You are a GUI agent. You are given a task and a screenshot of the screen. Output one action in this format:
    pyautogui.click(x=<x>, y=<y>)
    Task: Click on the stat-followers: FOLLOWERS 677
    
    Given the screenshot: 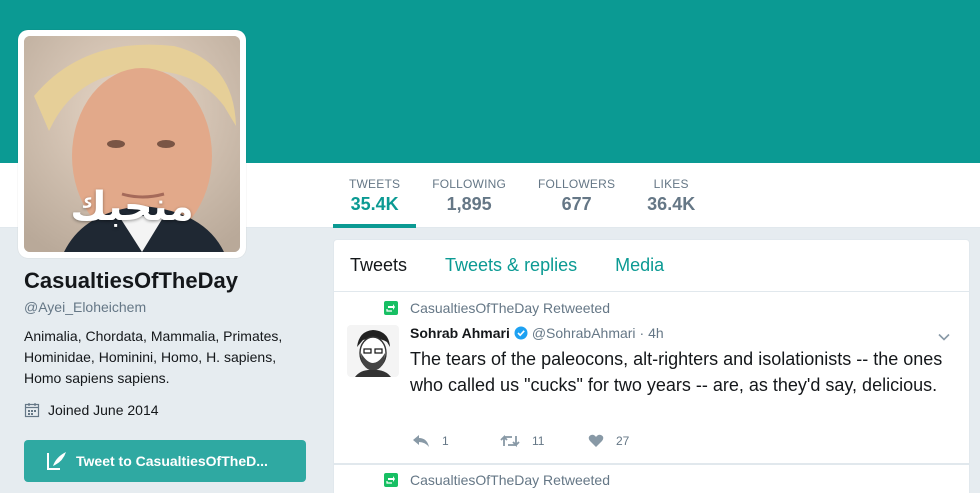 What is the action you would take?
    pyautogui.click(x=576, y=195)
    